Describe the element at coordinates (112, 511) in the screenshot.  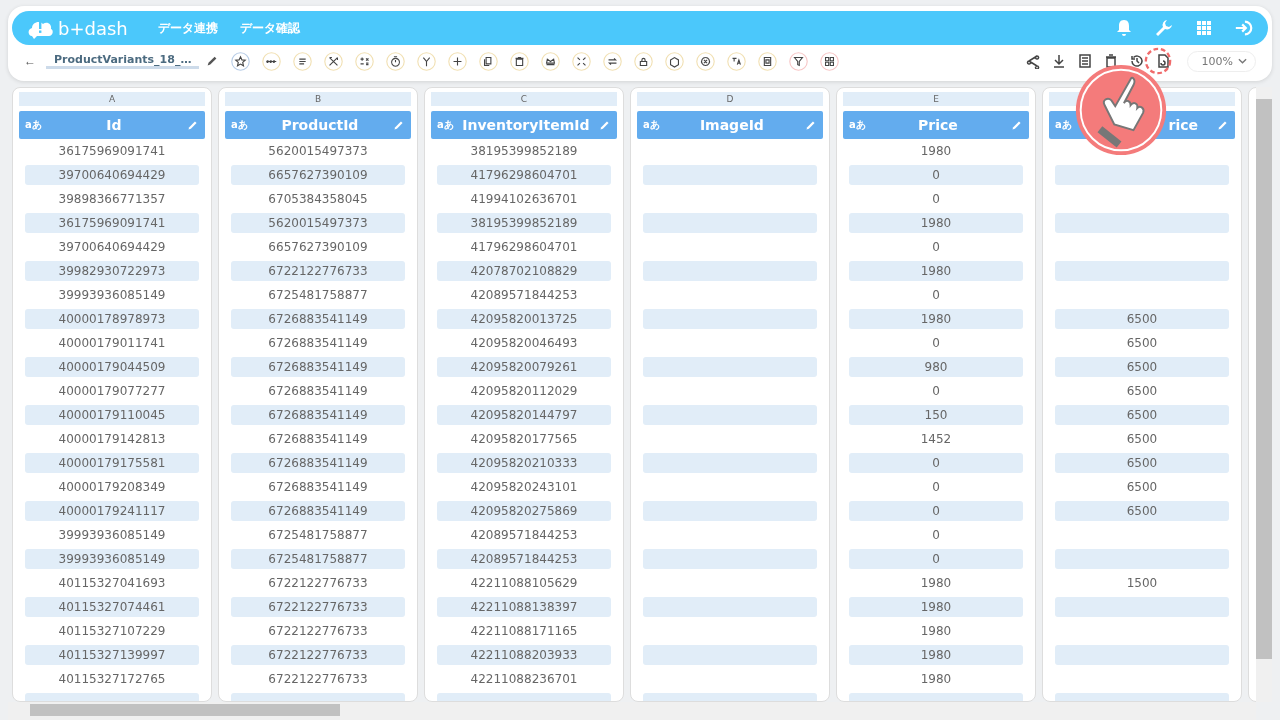
I see `table-cell: 40000179241117` at that location.